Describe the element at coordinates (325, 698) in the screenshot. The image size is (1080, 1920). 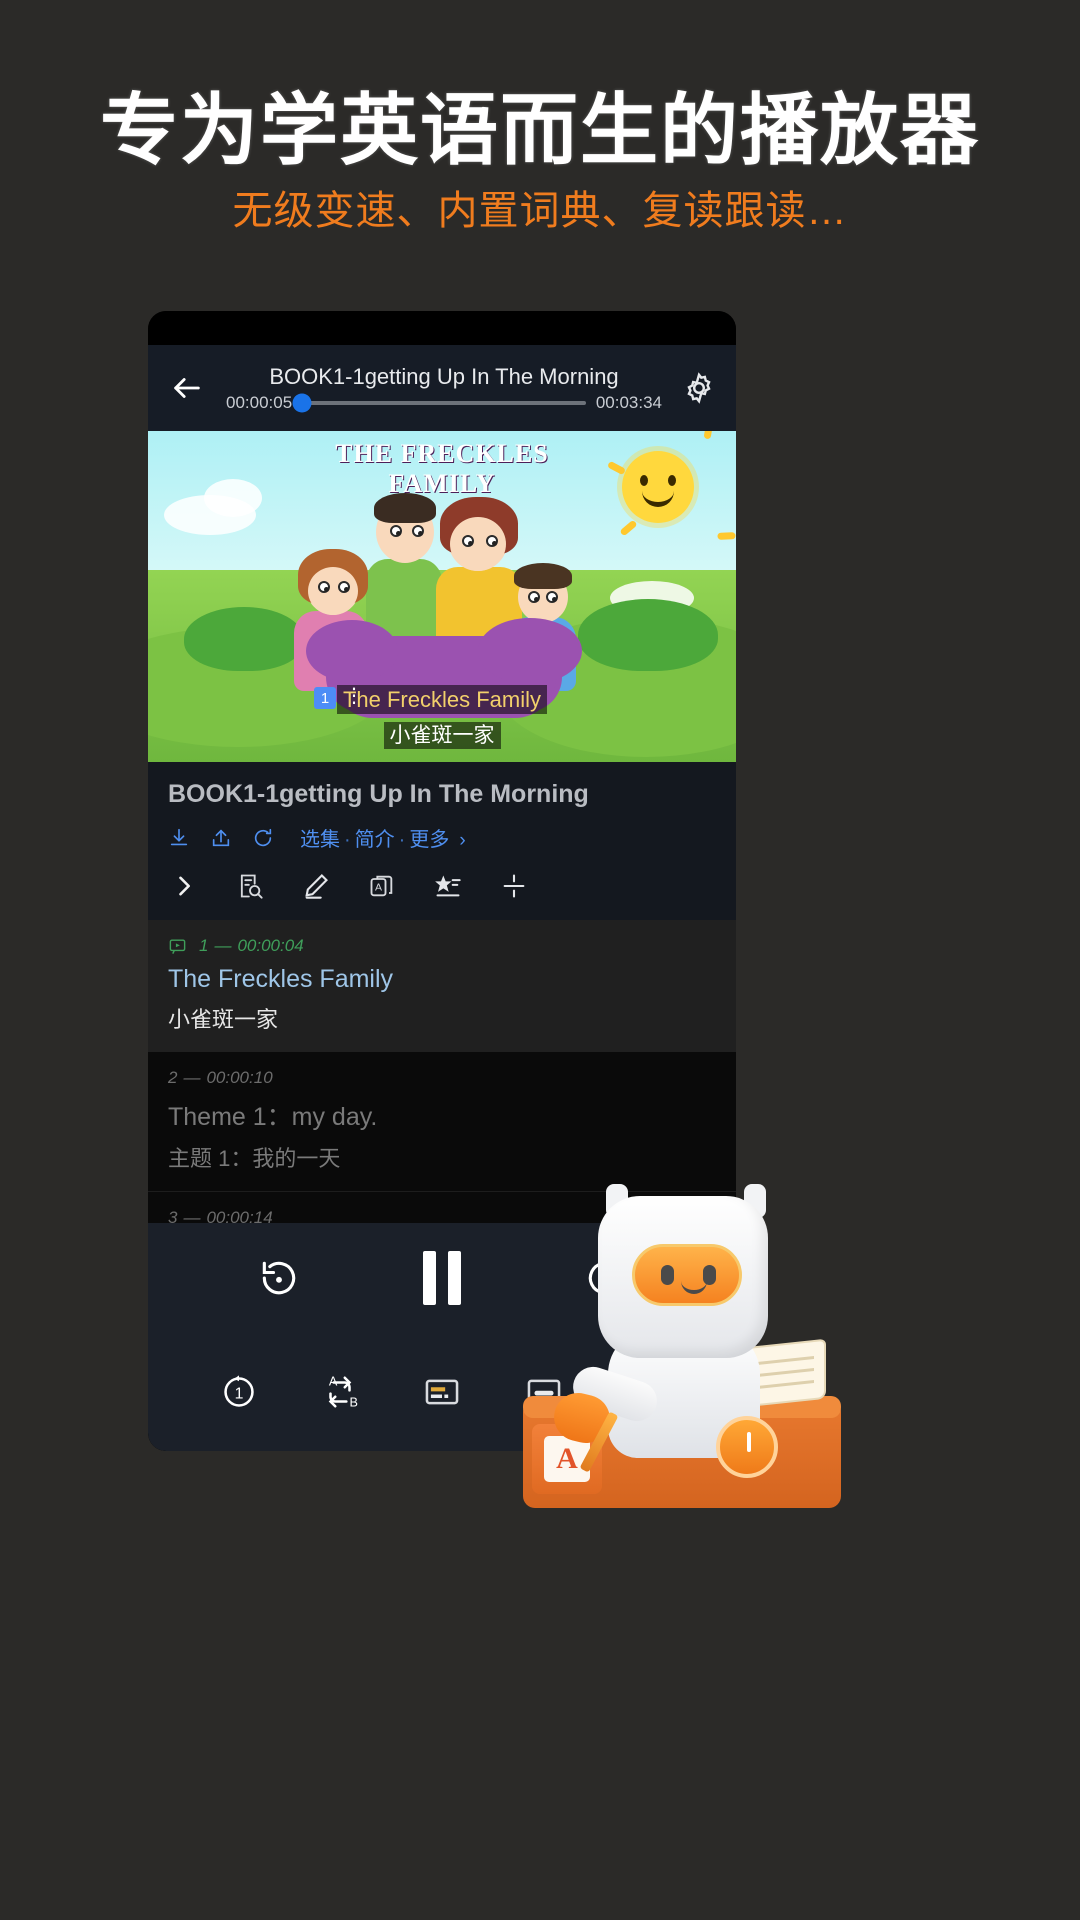
I see `subtitle-index-badge: 1` at that location.